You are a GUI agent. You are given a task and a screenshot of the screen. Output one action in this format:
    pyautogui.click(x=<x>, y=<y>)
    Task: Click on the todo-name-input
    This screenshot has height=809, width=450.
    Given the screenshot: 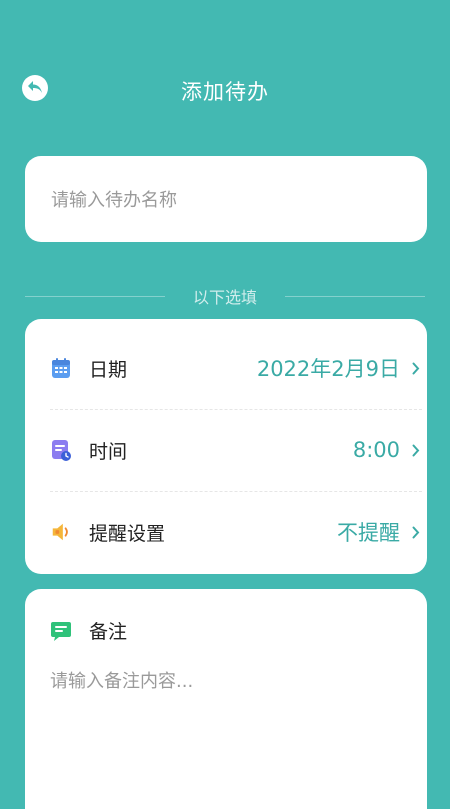 What is the action you would take?
    pyautogui.click(x=231, y=200)
    